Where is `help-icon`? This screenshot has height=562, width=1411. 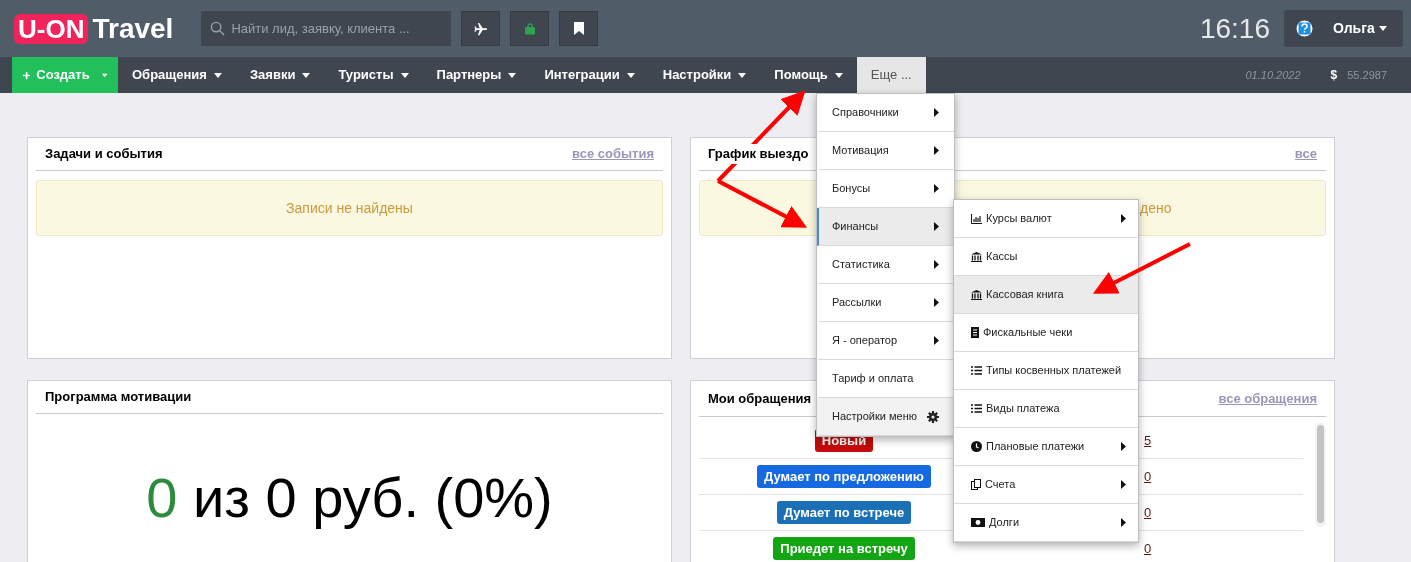
help-icon is located at coordinates (1304, 28).